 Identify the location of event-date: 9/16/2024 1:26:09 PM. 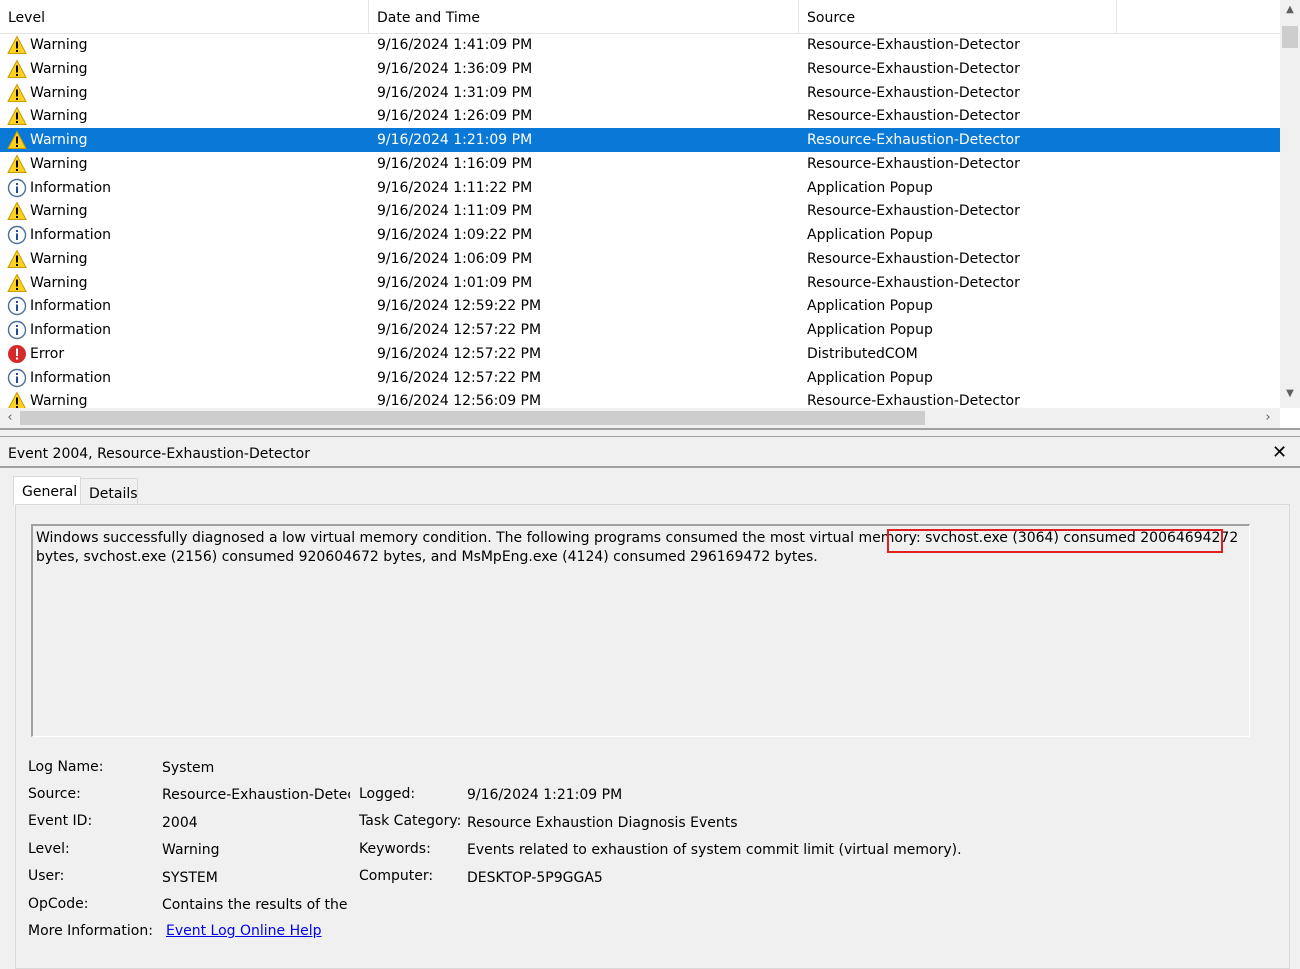
(455, 116).